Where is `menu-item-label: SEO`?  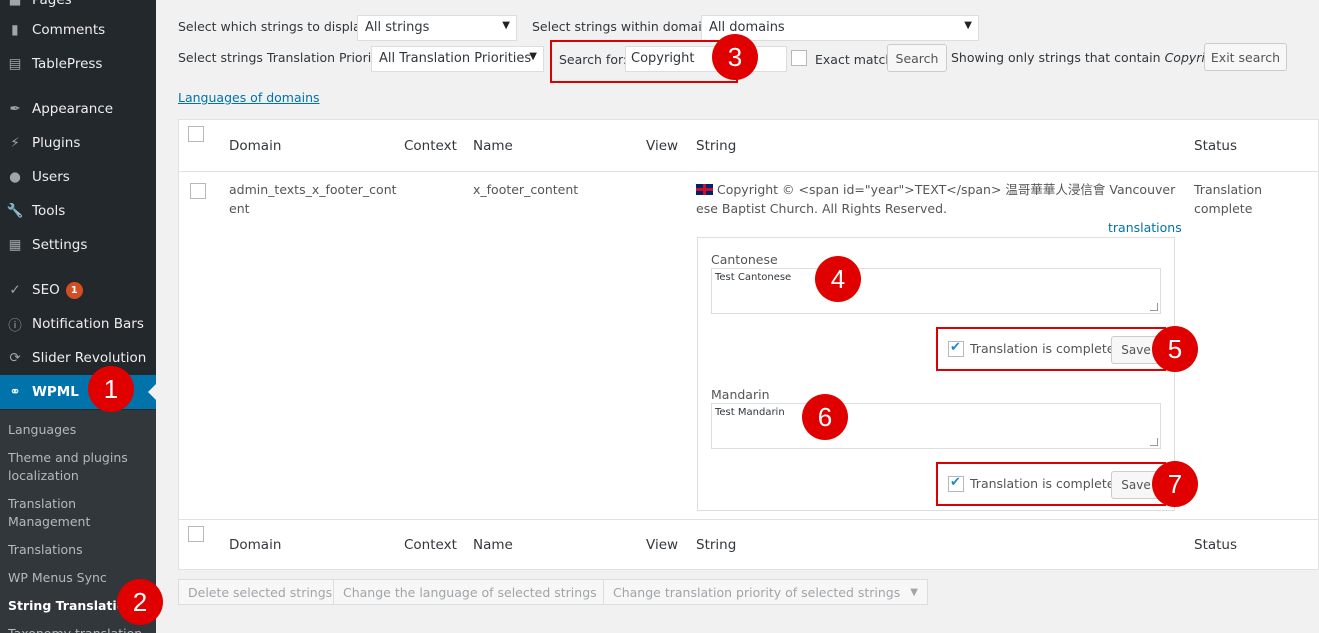
menu-item-label: SEO is located at coordinates (46, 290).